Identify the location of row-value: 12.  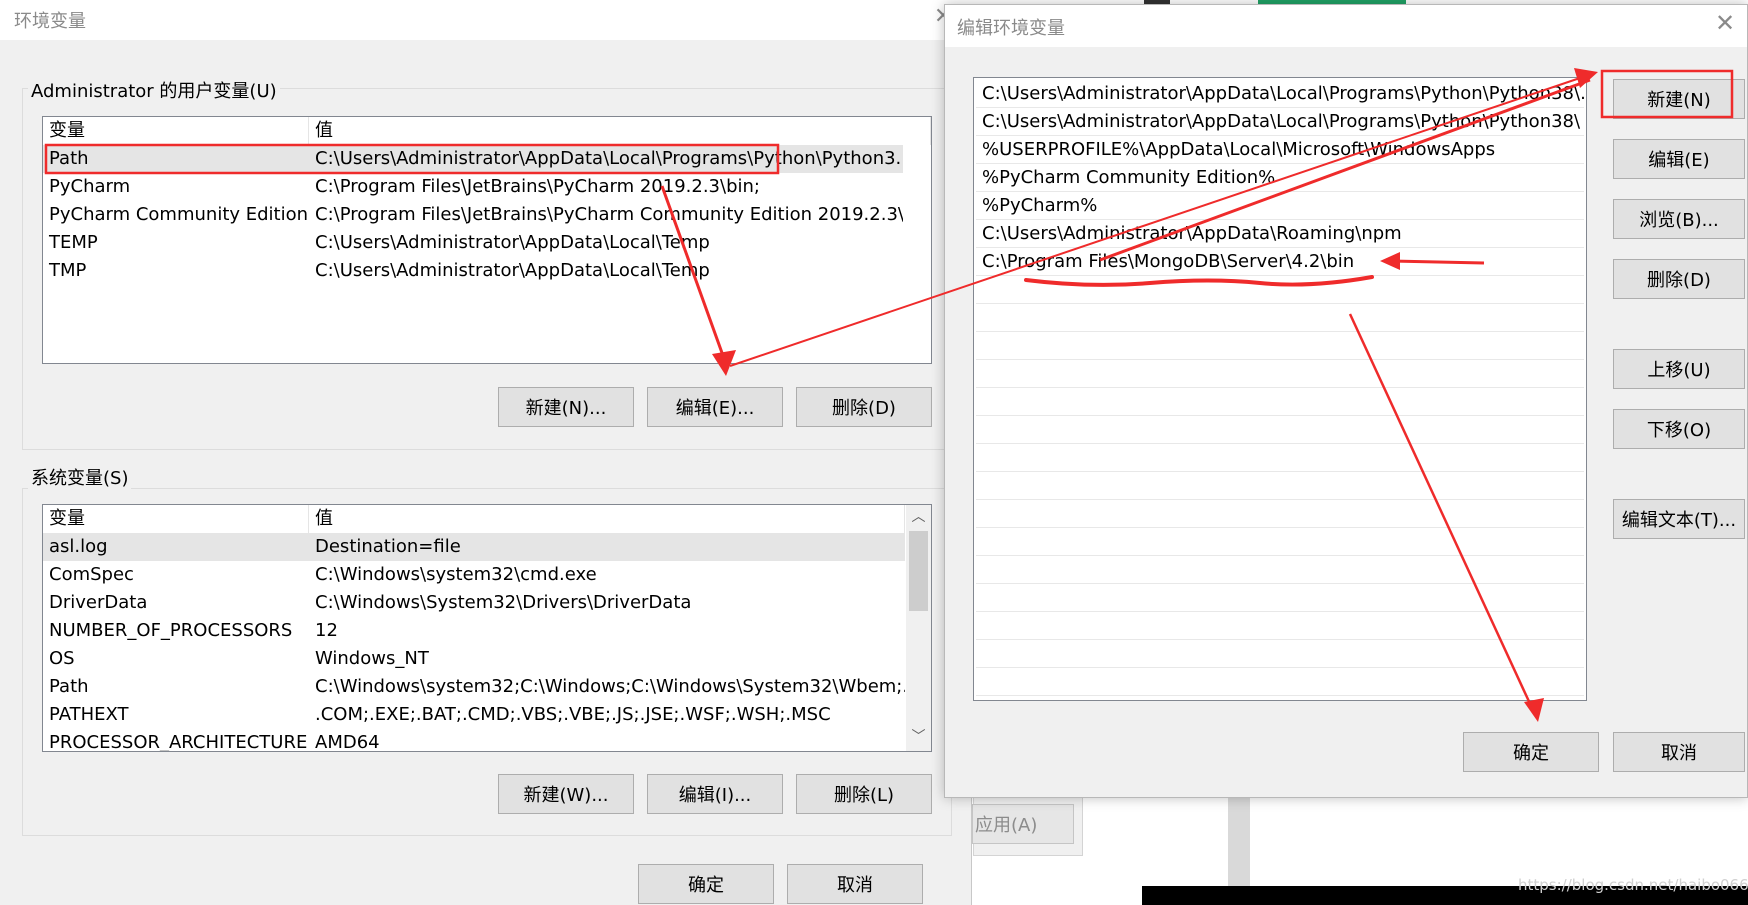
(326, 630).